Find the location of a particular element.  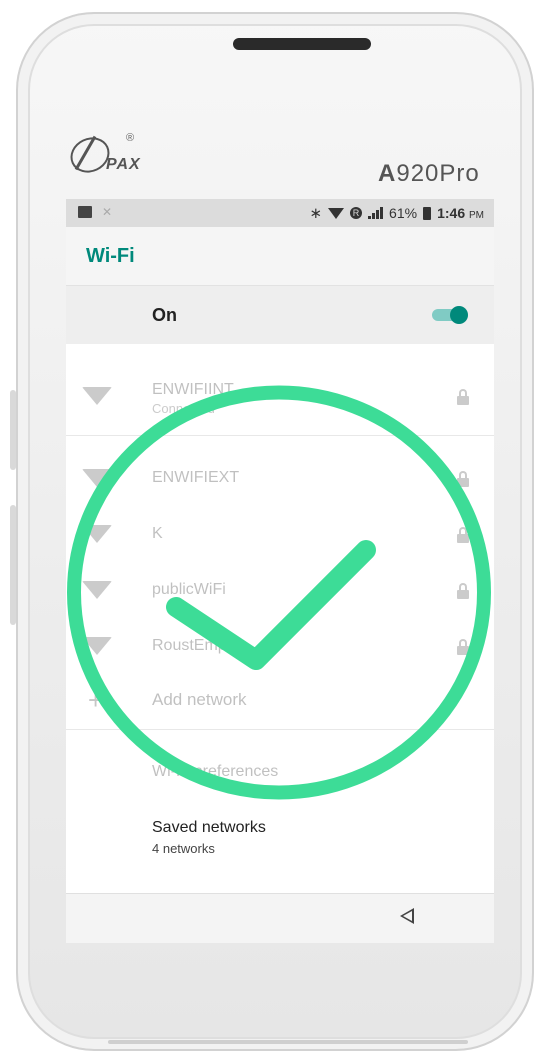

network-item-k: K is located at coordinates (280, 535).